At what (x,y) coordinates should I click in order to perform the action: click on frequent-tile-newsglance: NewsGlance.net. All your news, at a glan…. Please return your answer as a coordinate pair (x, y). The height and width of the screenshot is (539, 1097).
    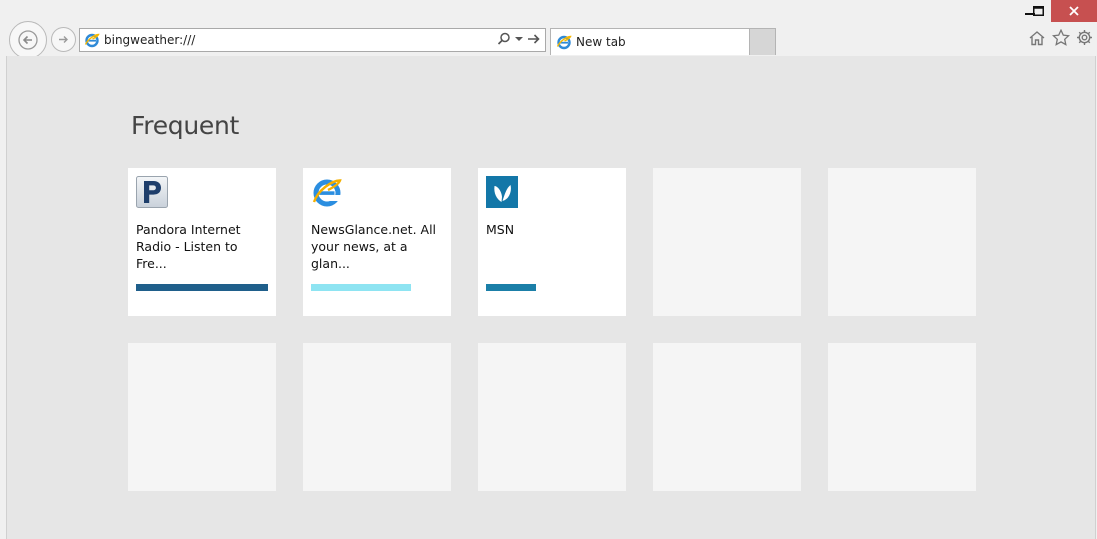
    Looking at the image, I should click on (377, 242).